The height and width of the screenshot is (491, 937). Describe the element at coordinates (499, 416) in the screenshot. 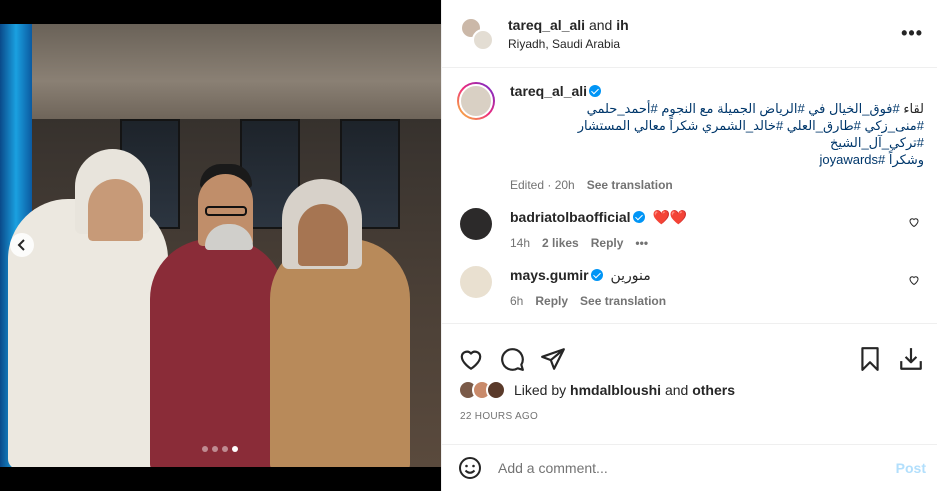

I see `post-timestamp: 22 HOURS AGO` at that location.